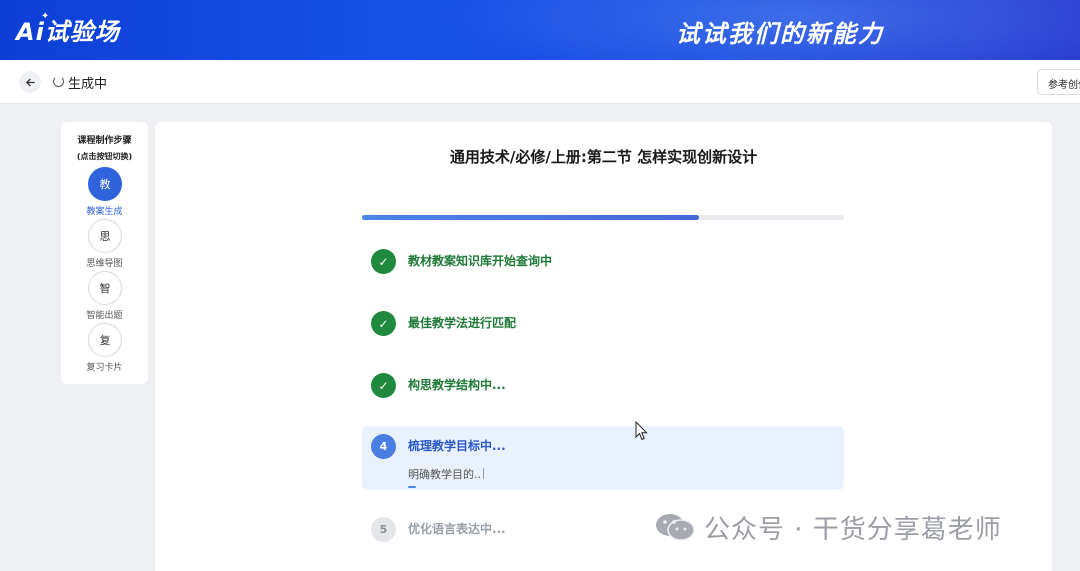 Image resolution: width=1080 pixels, height=571 pixels. Describe the element at coordinates (104, 264) in the screenshot. I see `step-label: 思维导图` at that location.